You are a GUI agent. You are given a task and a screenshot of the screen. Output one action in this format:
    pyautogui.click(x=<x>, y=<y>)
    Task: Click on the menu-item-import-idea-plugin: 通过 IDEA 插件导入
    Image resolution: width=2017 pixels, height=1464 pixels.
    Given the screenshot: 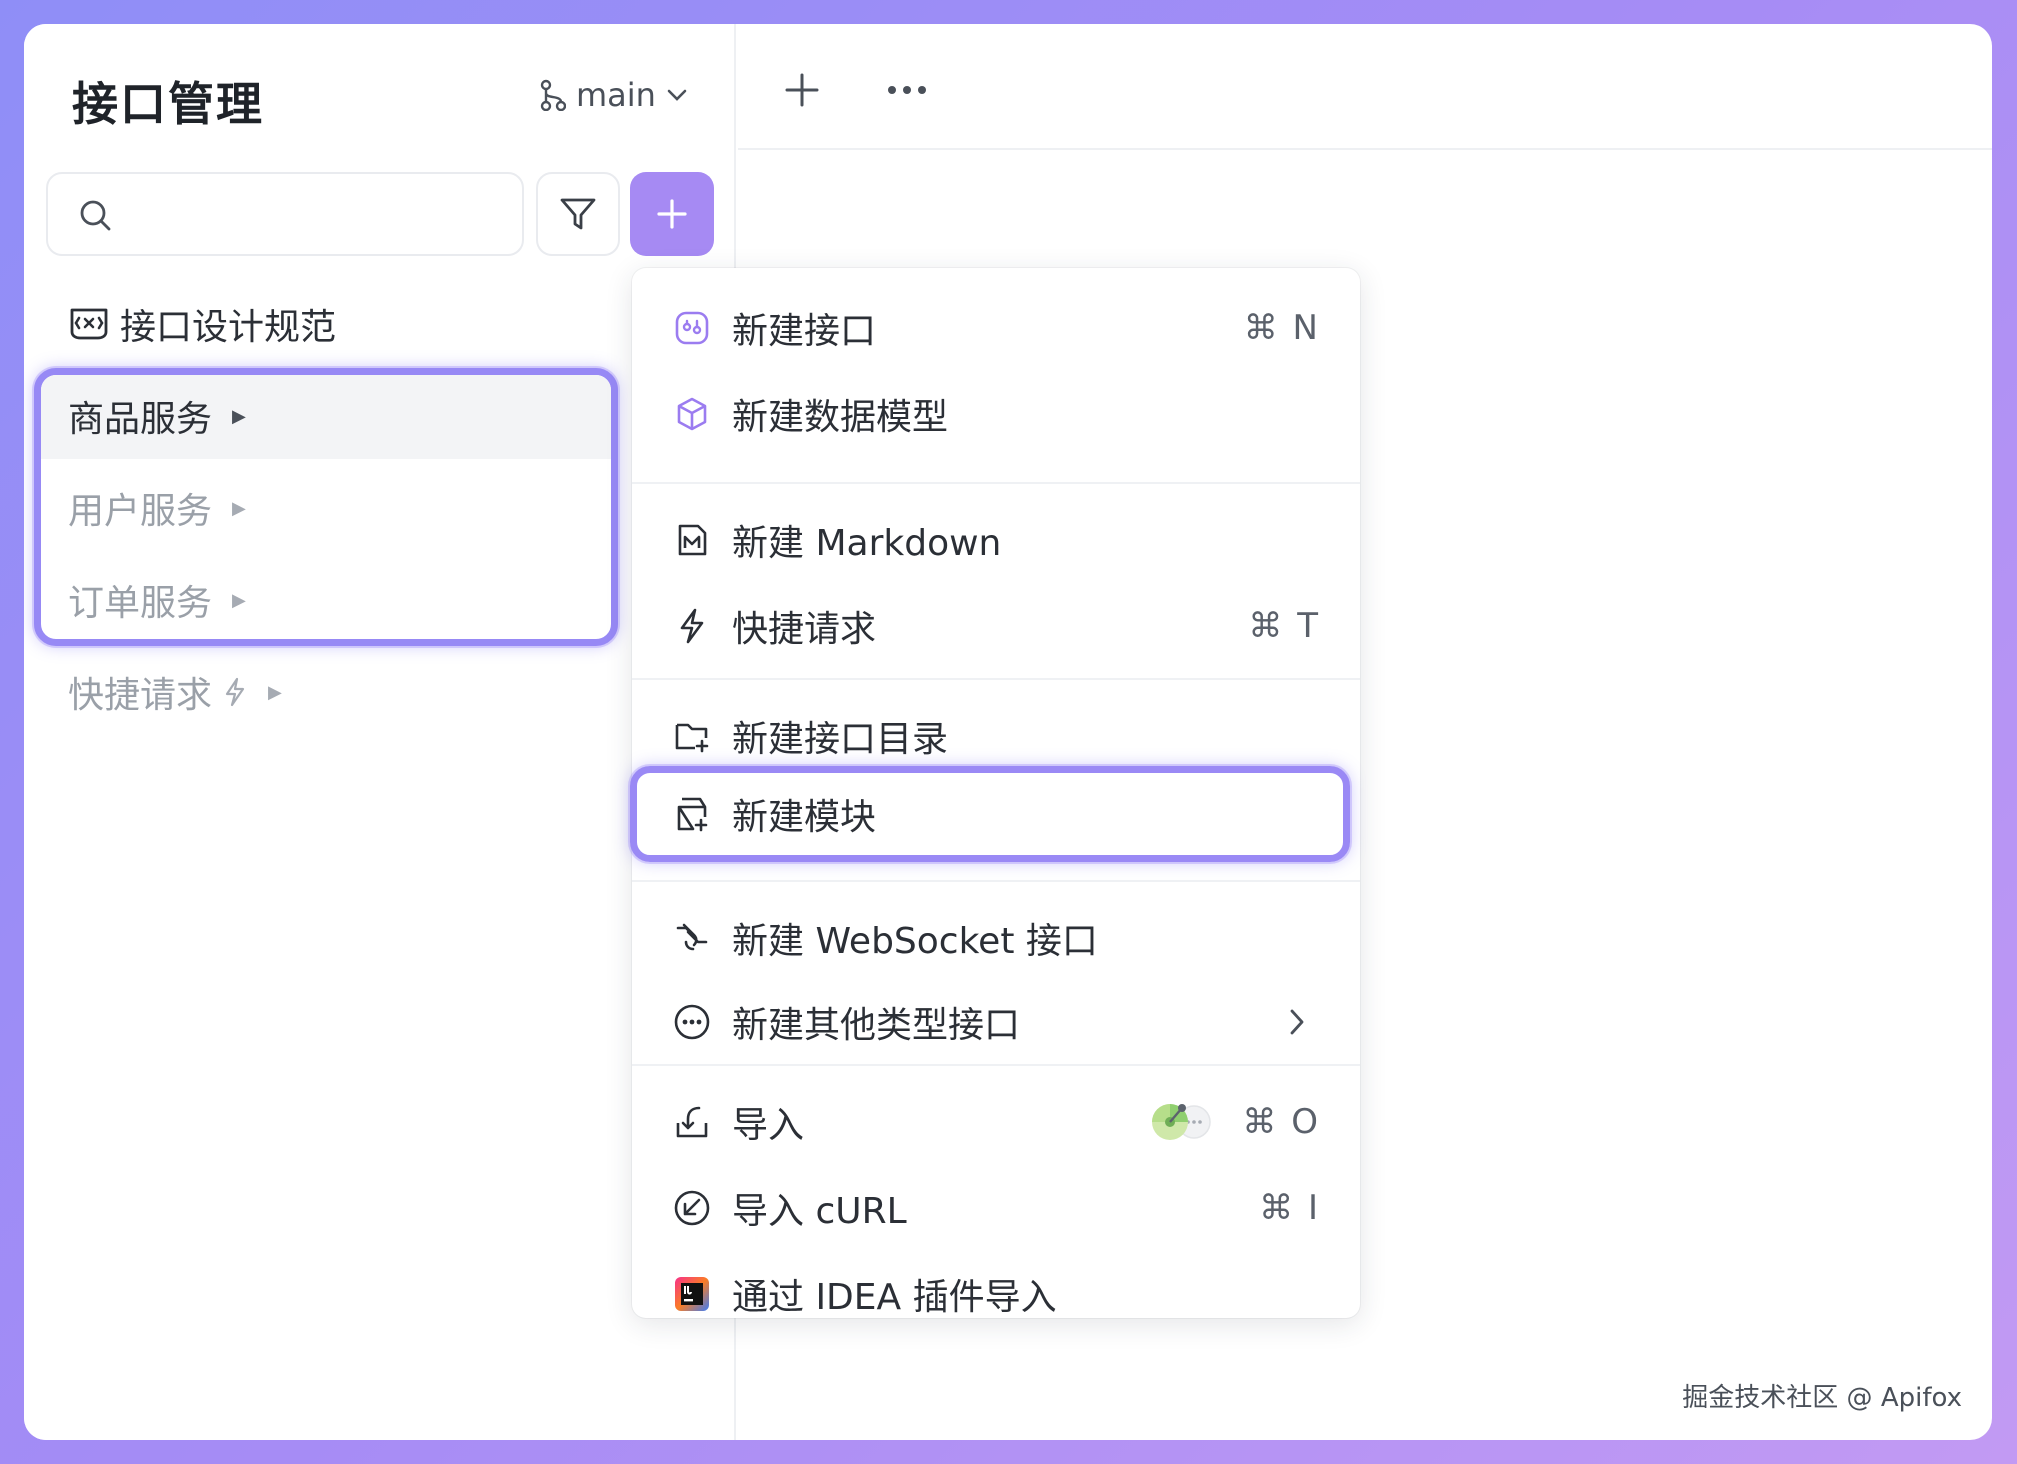 What is the action you would take?
    pyautogui.click(x=996, y=1294)
    